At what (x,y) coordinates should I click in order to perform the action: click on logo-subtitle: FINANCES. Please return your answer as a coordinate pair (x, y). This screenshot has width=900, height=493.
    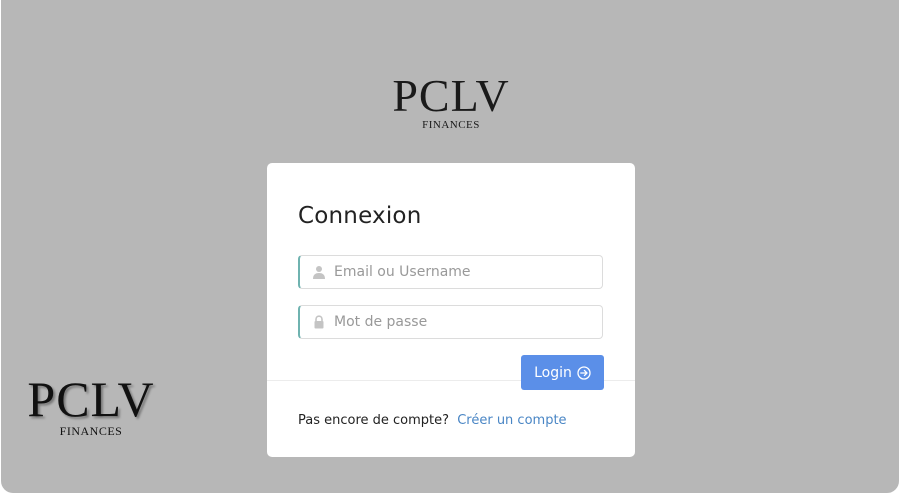
    Looking at the image, I should click on (451, 125).